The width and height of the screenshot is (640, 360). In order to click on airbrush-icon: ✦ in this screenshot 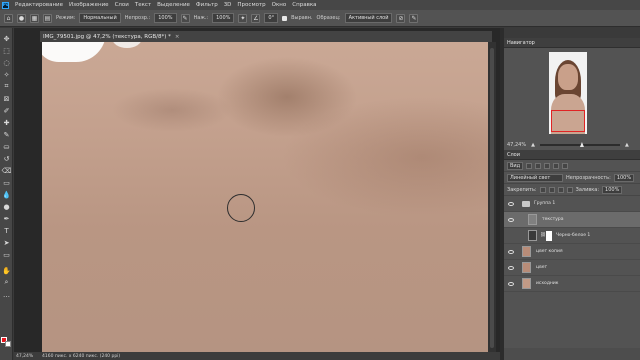, I will do `click(243, 18)`.